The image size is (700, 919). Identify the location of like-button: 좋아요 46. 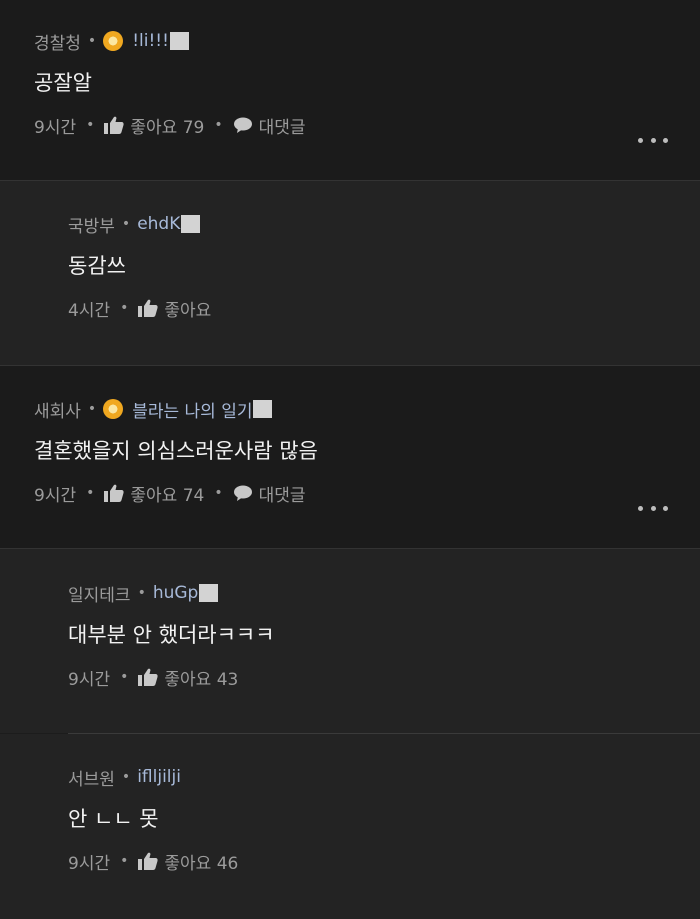
(201, 861).